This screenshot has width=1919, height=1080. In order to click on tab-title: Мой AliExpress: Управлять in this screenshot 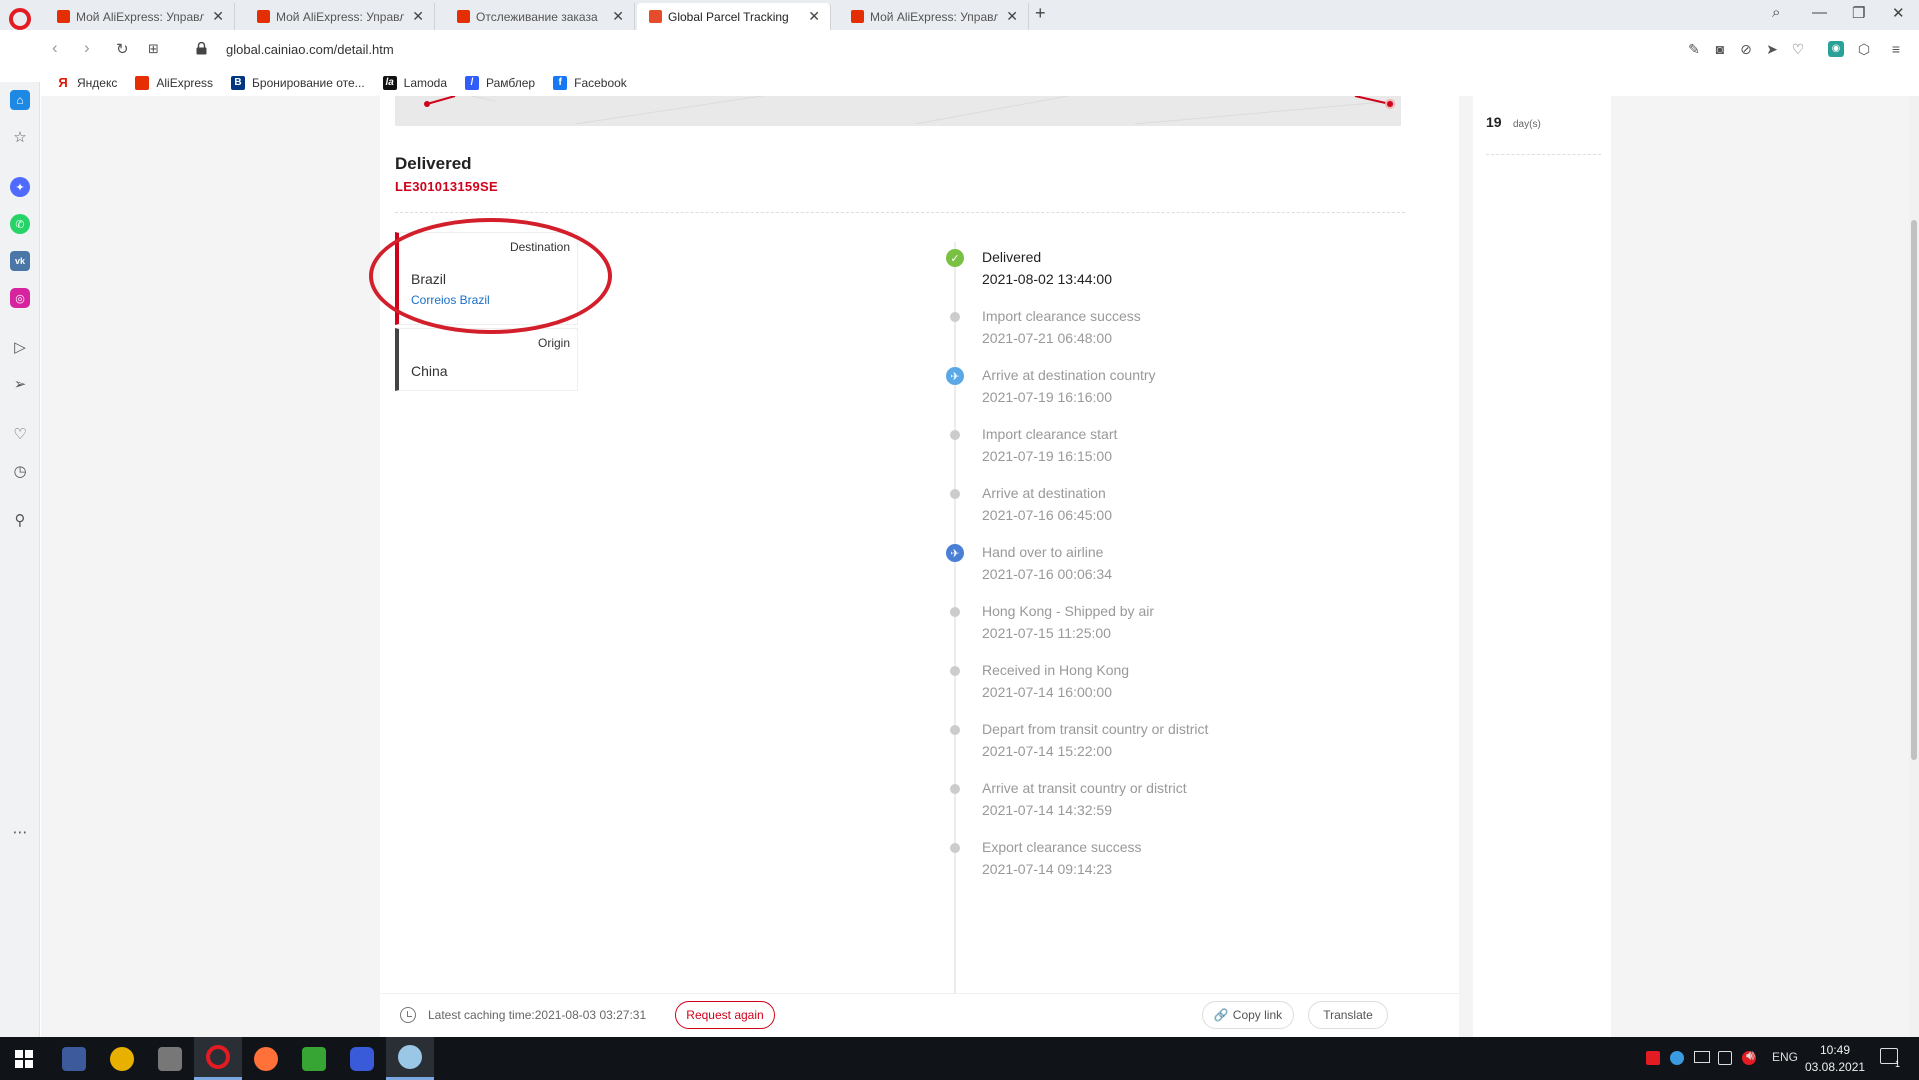, I will do `click(340, 16)`.